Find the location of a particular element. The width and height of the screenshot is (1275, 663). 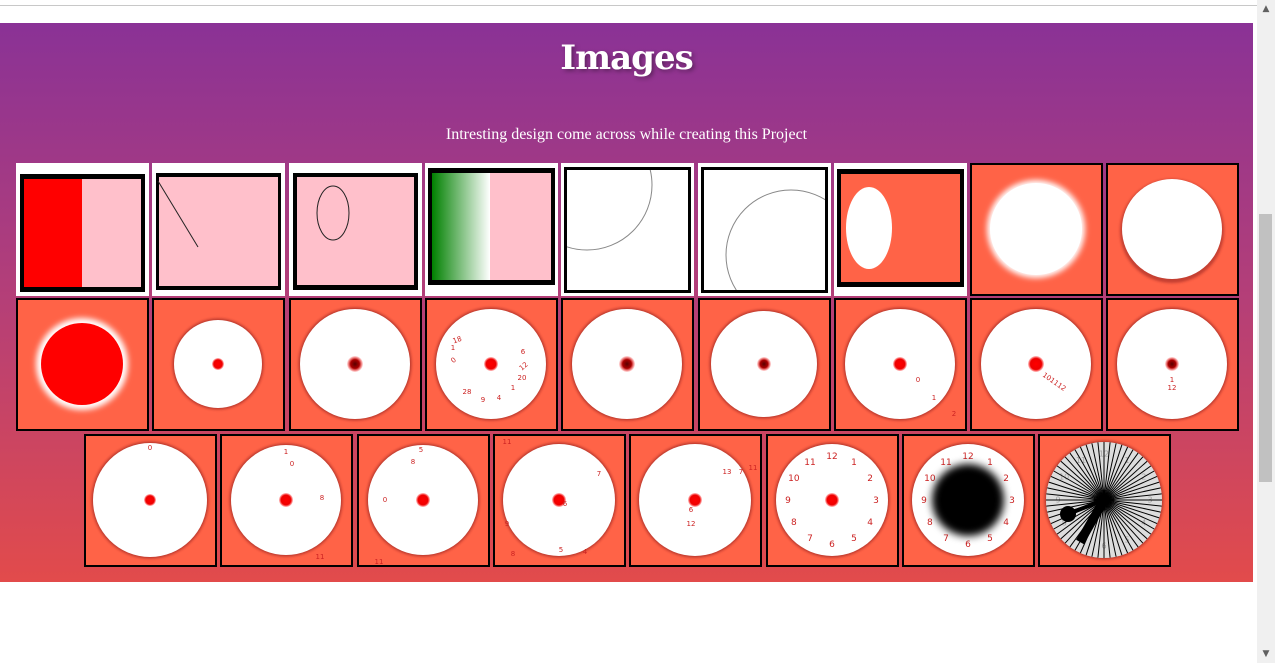

vertical-scrollbar: ▲ ▼ is located at coordinates (1266, 331).